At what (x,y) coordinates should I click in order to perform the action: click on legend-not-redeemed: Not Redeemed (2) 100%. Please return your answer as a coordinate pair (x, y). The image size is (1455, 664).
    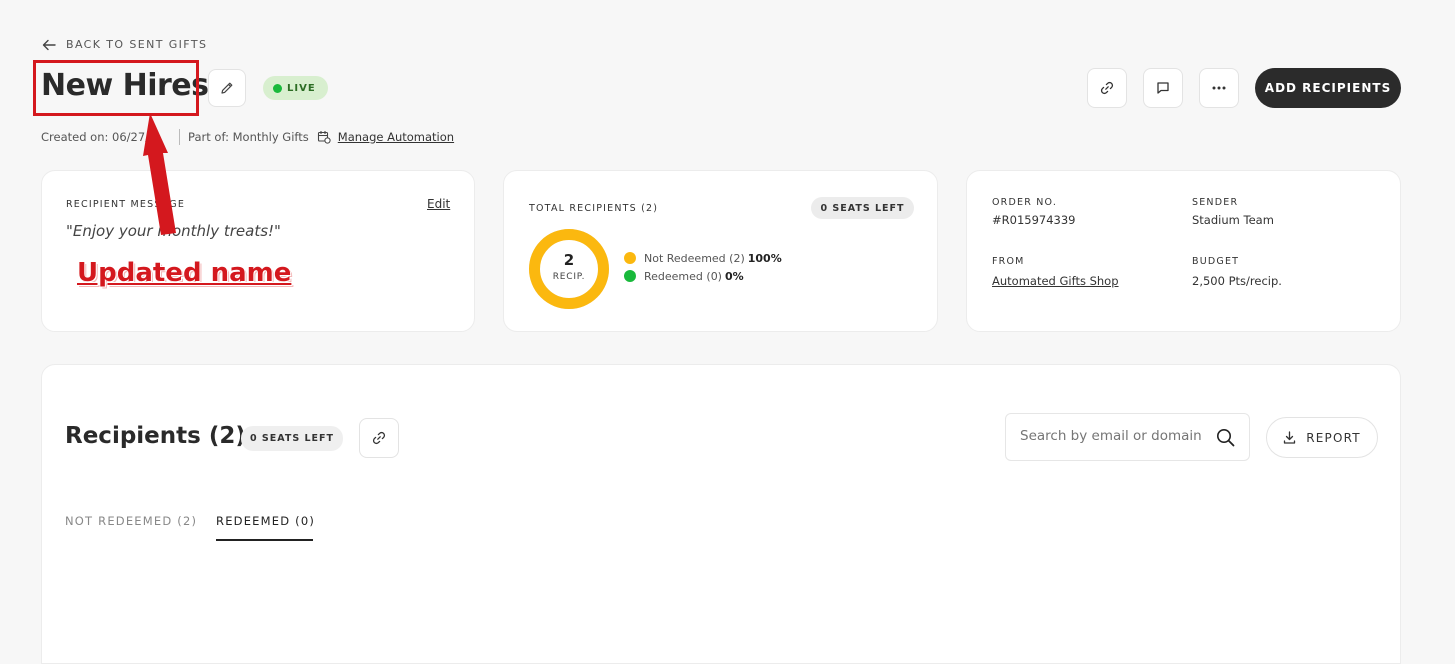
    Looking at the image, I should click on (703, 258).